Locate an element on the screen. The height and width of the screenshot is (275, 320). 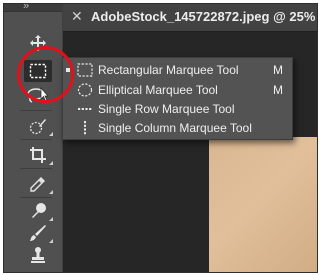
flyout-item-label: Single Column Marquee Tool is located at coordinates (175, 128).